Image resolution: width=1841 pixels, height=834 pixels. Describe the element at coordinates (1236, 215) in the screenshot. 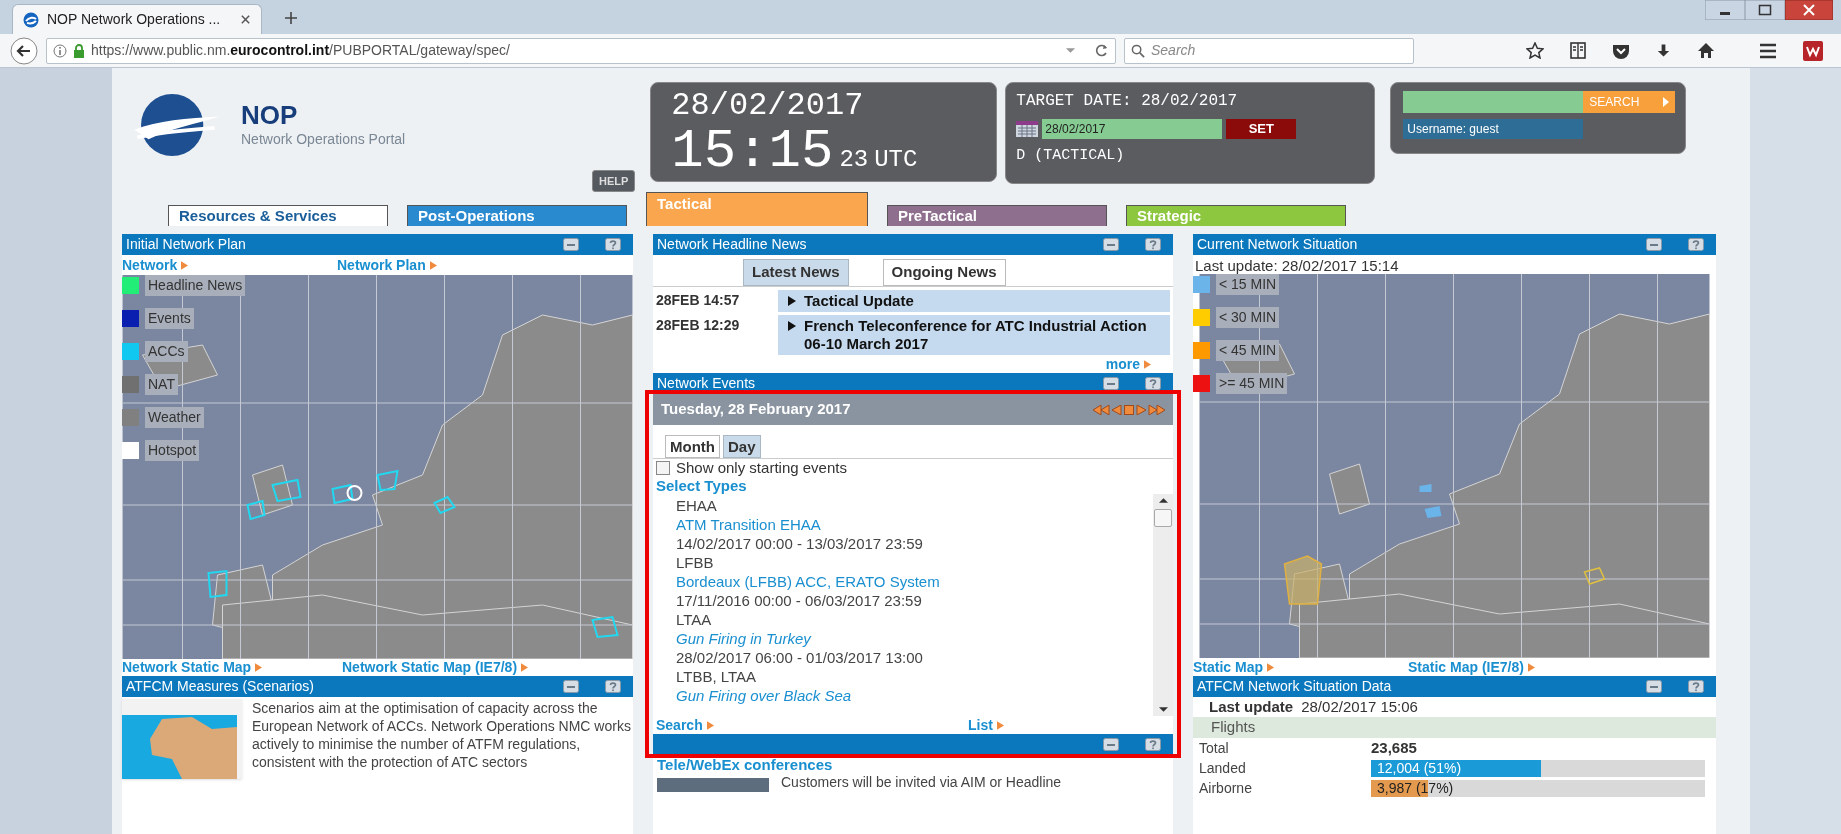

I see `nav-tab: Strategic` at that location.